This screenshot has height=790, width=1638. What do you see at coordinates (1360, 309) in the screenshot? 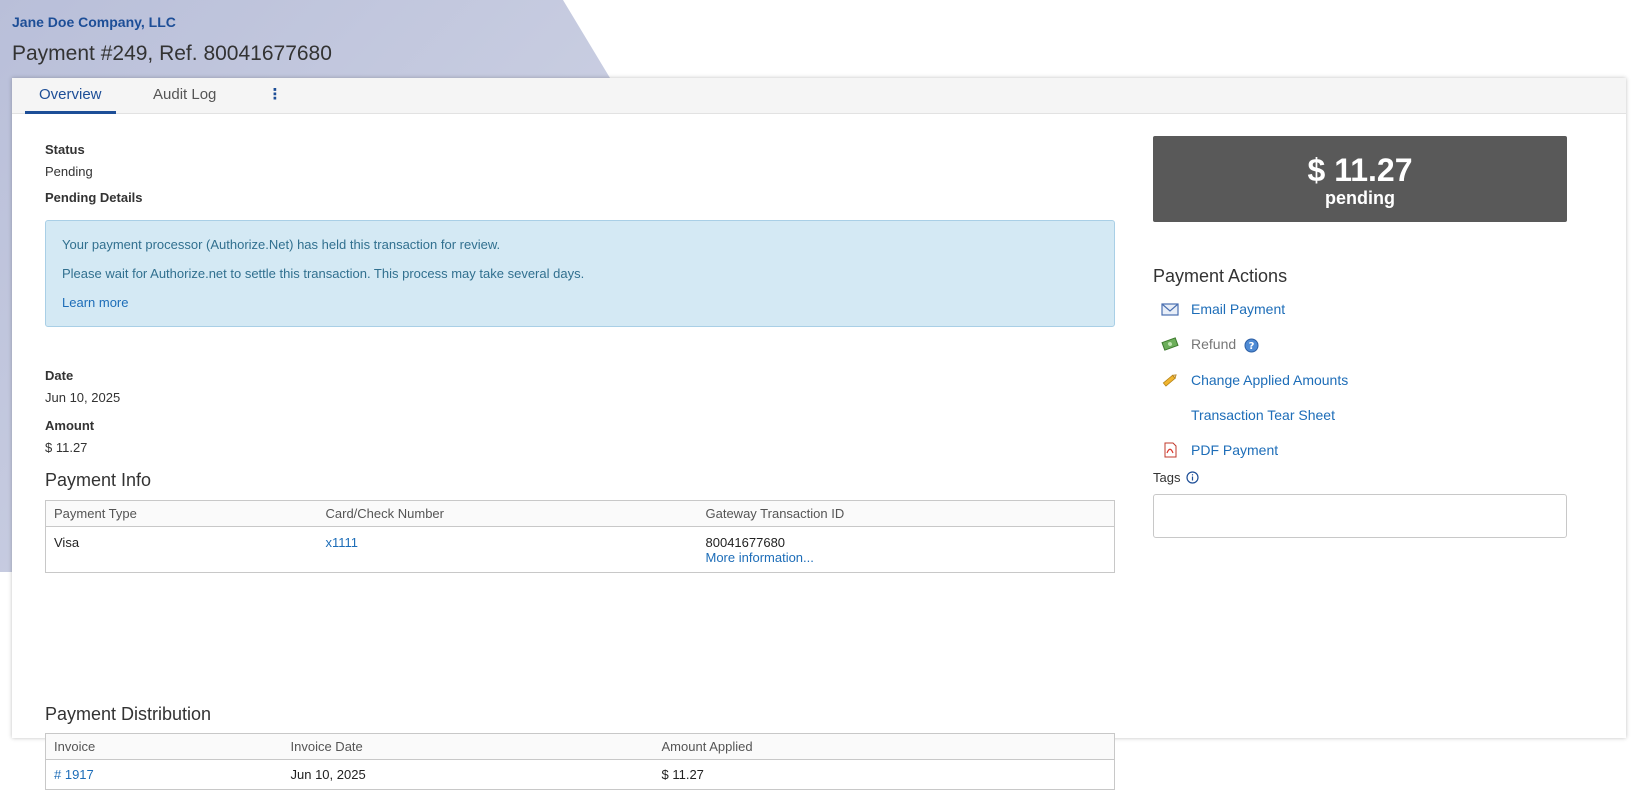
I see `action-email-payment: Email Payment` at bounding box center [1360, 309].